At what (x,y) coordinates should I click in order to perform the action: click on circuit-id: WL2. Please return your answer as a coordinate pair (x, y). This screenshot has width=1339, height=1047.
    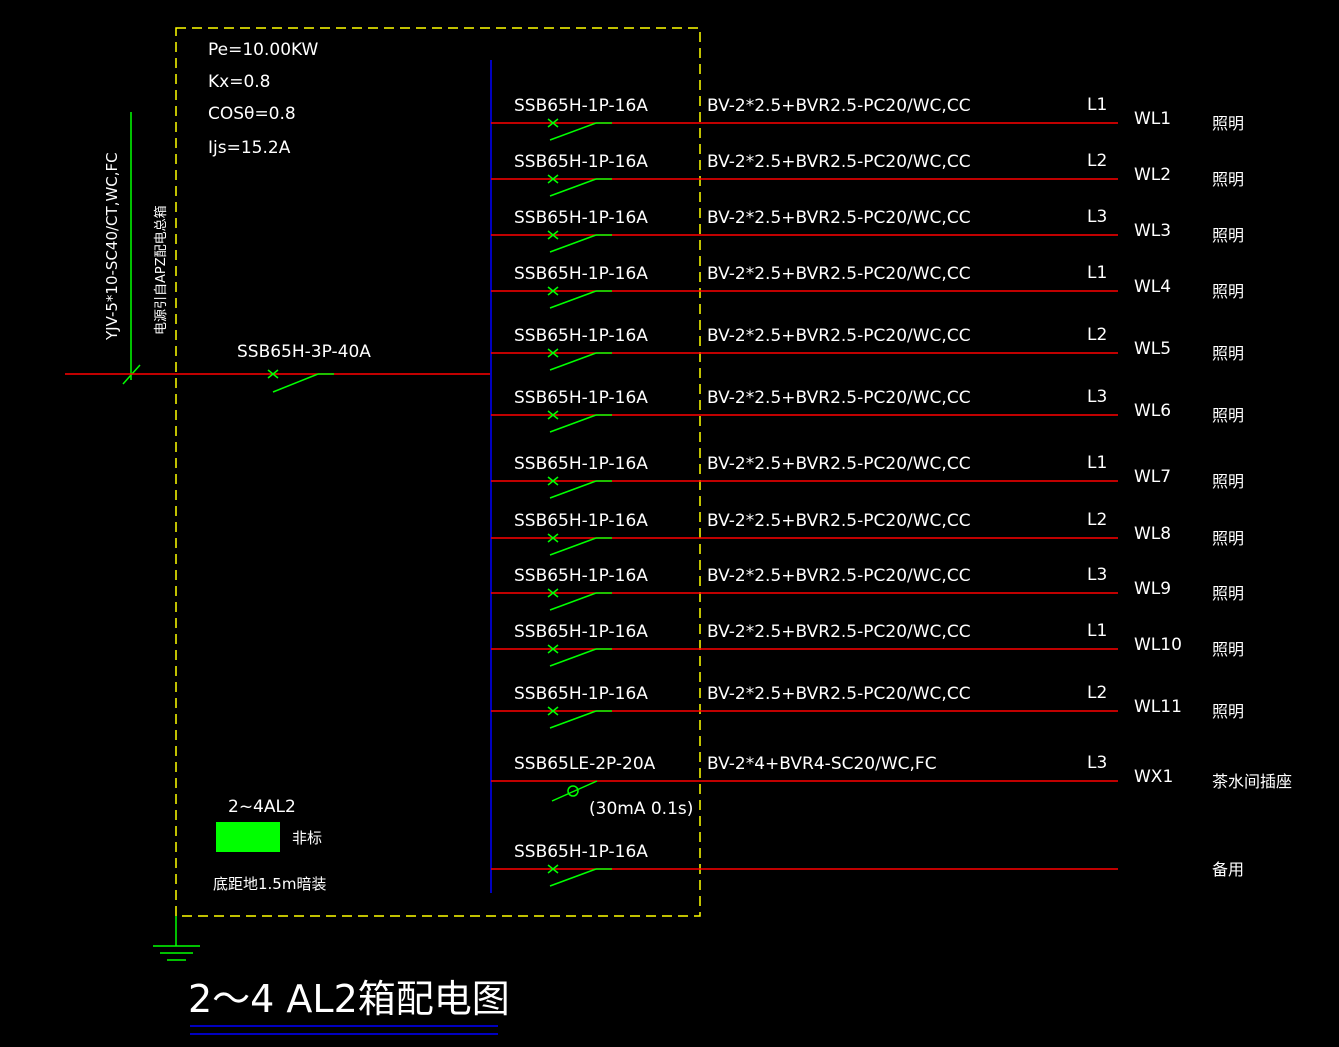
    Looking at the image, I should click on (1152, 175).